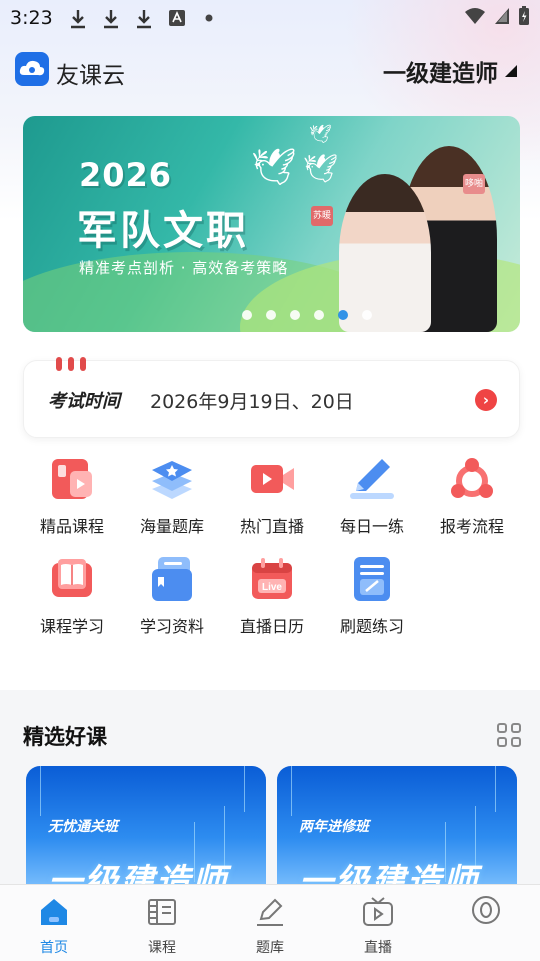 Image resolution: width=540 pixels, height=961 pixels. What do you see at coordinates (272, 579) in the screenshot?
I see `calendar-live-icon: Live` at bounding box center [272, 579].